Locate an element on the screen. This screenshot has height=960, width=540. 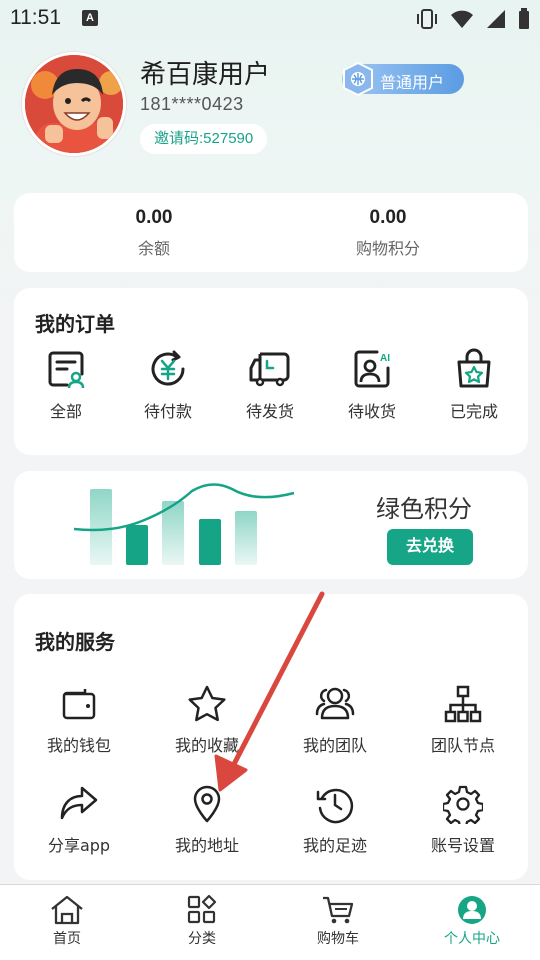
status-time: 11:51 is located at coordinates (35, 17).